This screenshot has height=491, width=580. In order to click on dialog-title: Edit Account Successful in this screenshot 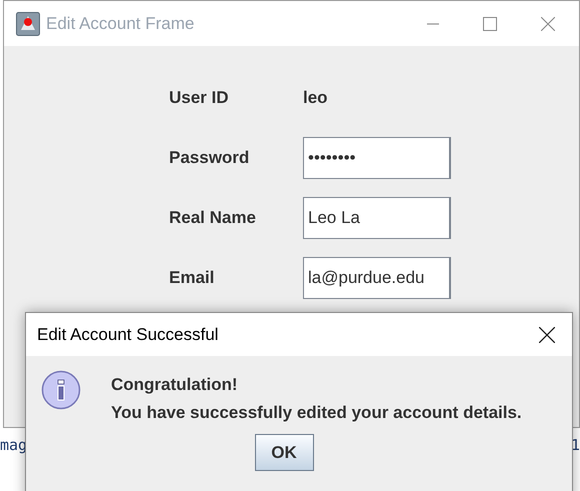, I will do `click(127, 335)`.